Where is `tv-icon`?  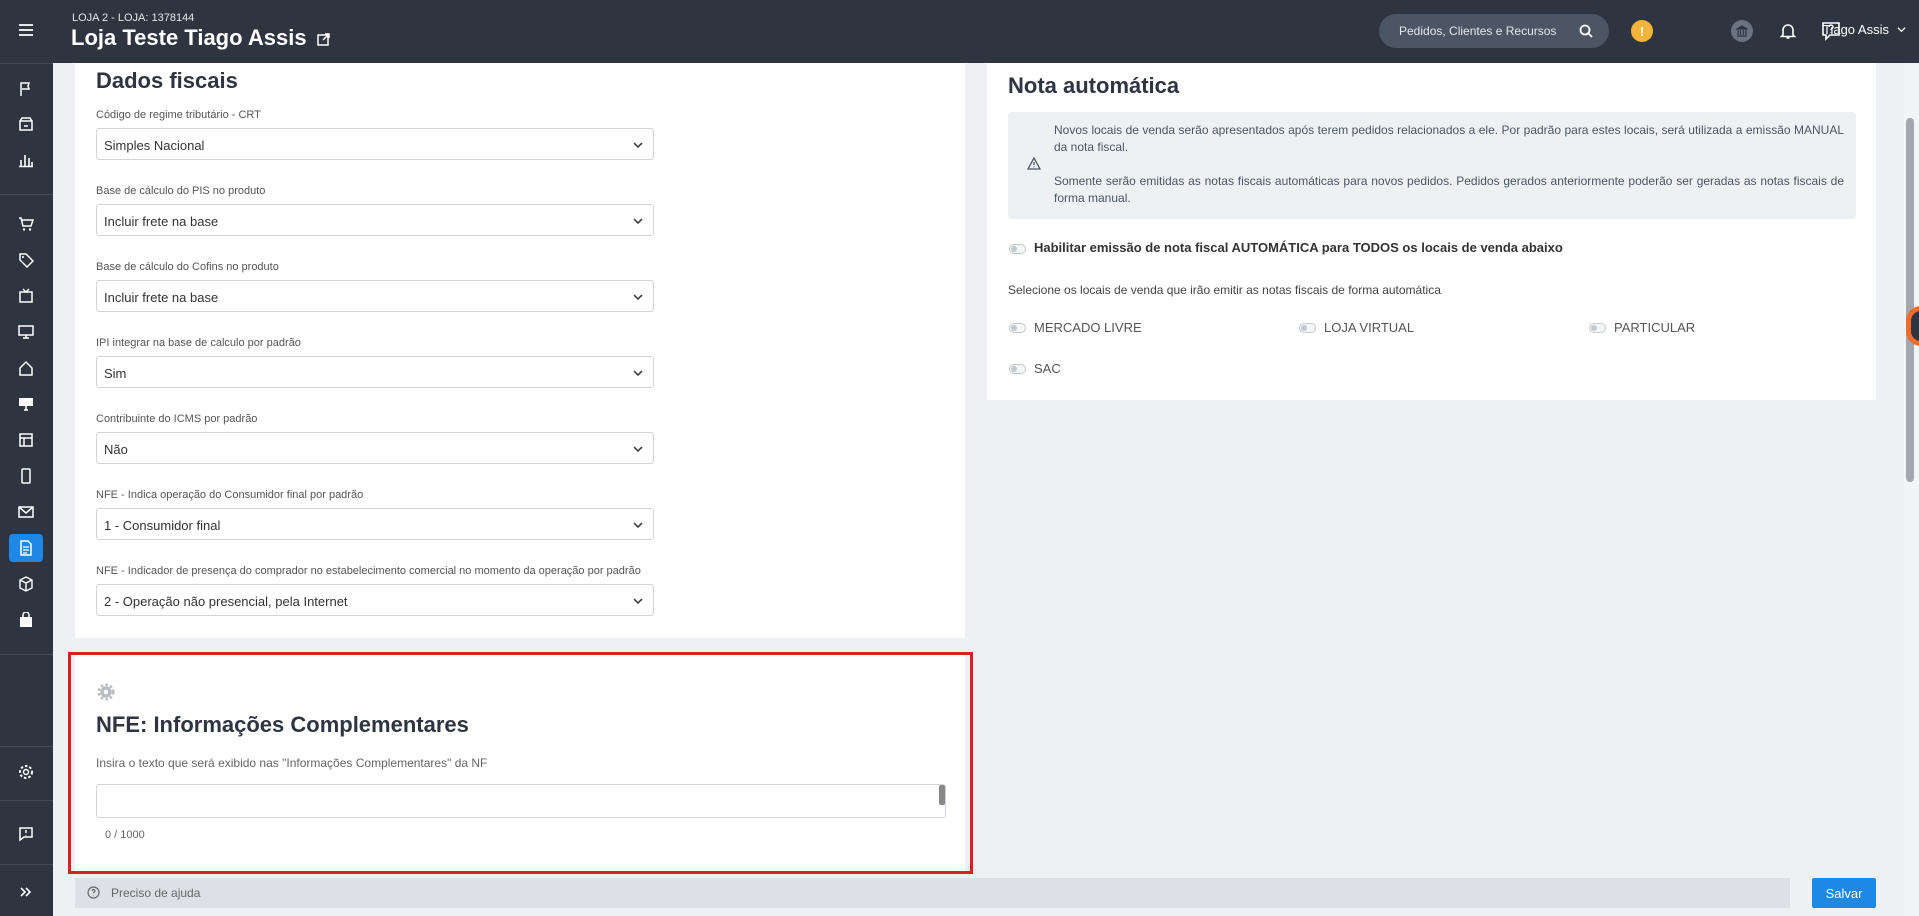 tv-icon is located at coordinates (26, 296).